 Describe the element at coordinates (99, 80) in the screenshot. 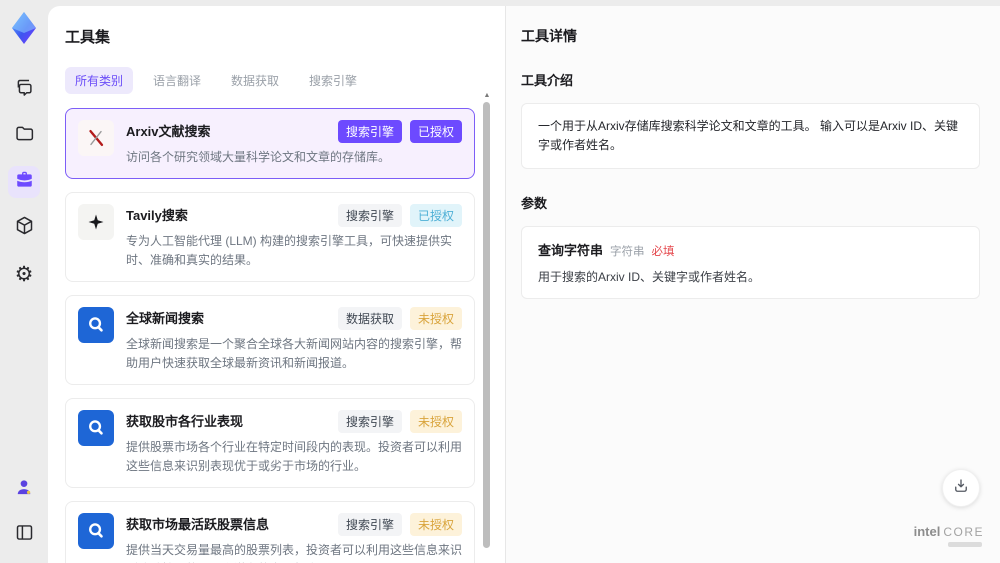

I see `tab-all-categories: 所有类别` at that location.